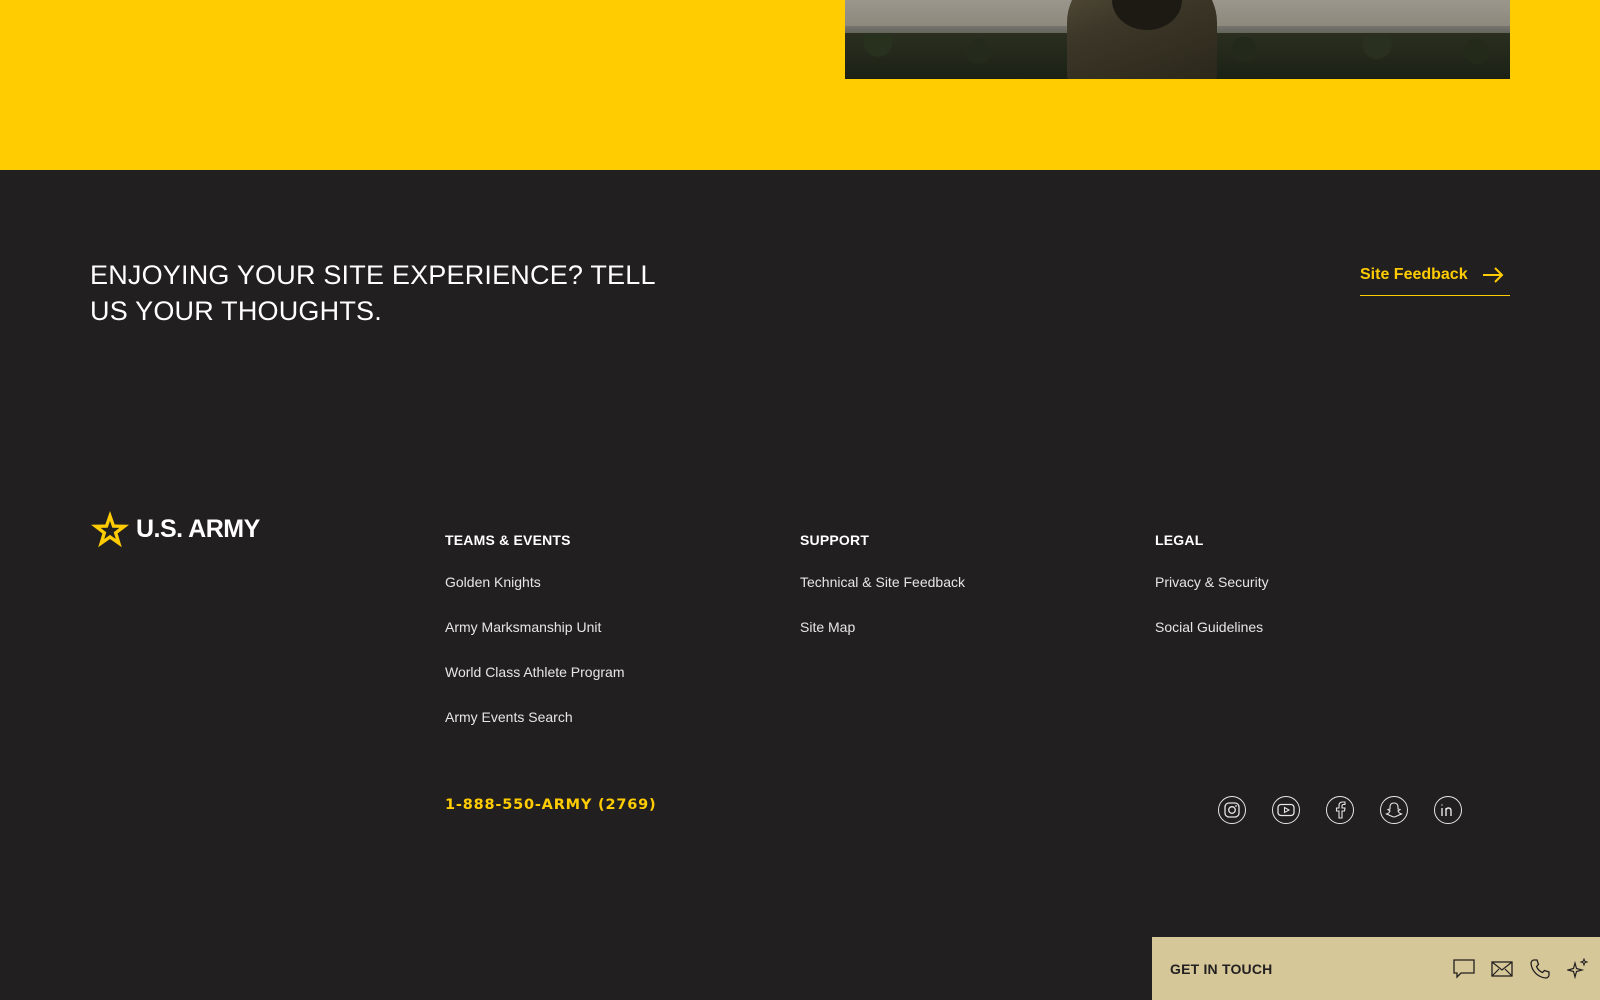  What do you see at coordinates (1394, 810) in the screenshot?
I see `snapchat-icon` at bounding box center [1394, 810].